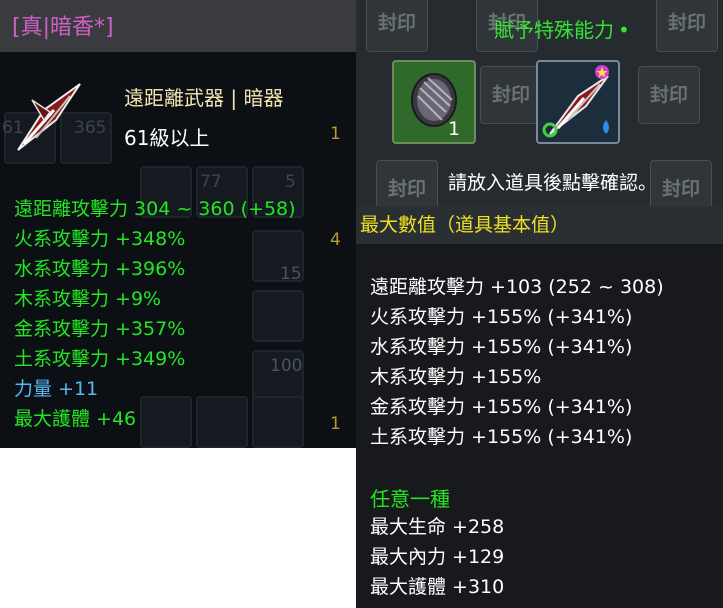 This screenshot has height=608, width=723. What do you see at coordinates (335, 240) in the screenshot?
I see `inventory-count: 4` at bounding box center [335, 240].